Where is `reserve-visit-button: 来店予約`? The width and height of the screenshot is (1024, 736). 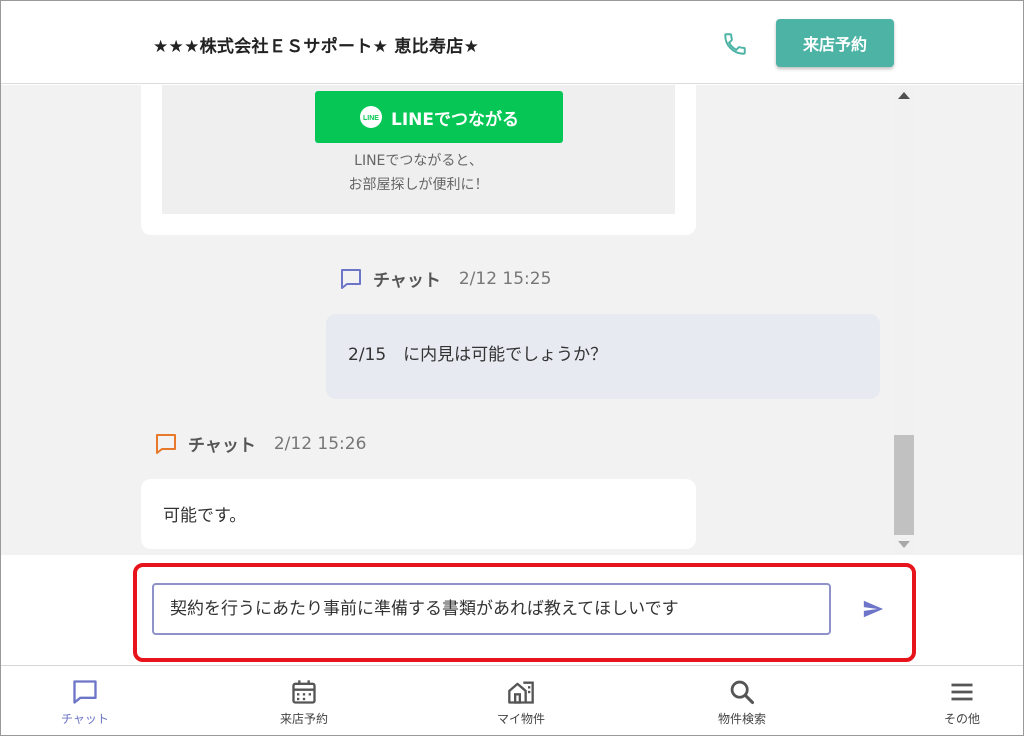
reserve-visit-button: 来店予約 is located at coordinates (835, 43).